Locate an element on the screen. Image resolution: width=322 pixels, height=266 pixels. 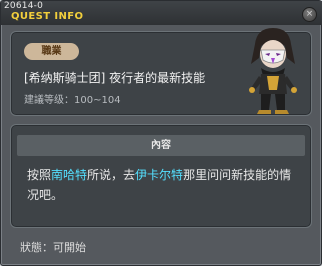
level-requirement: 建議等级：100~104 is located at coordinates (72, 100).